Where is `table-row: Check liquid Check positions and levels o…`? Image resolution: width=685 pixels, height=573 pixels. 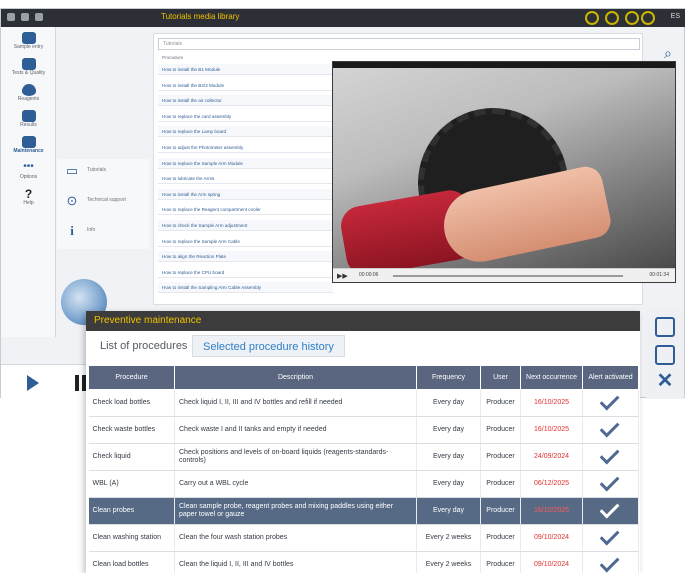
table-row: Check liquid Check positions and levels o… is located at coordinates (363, 457).